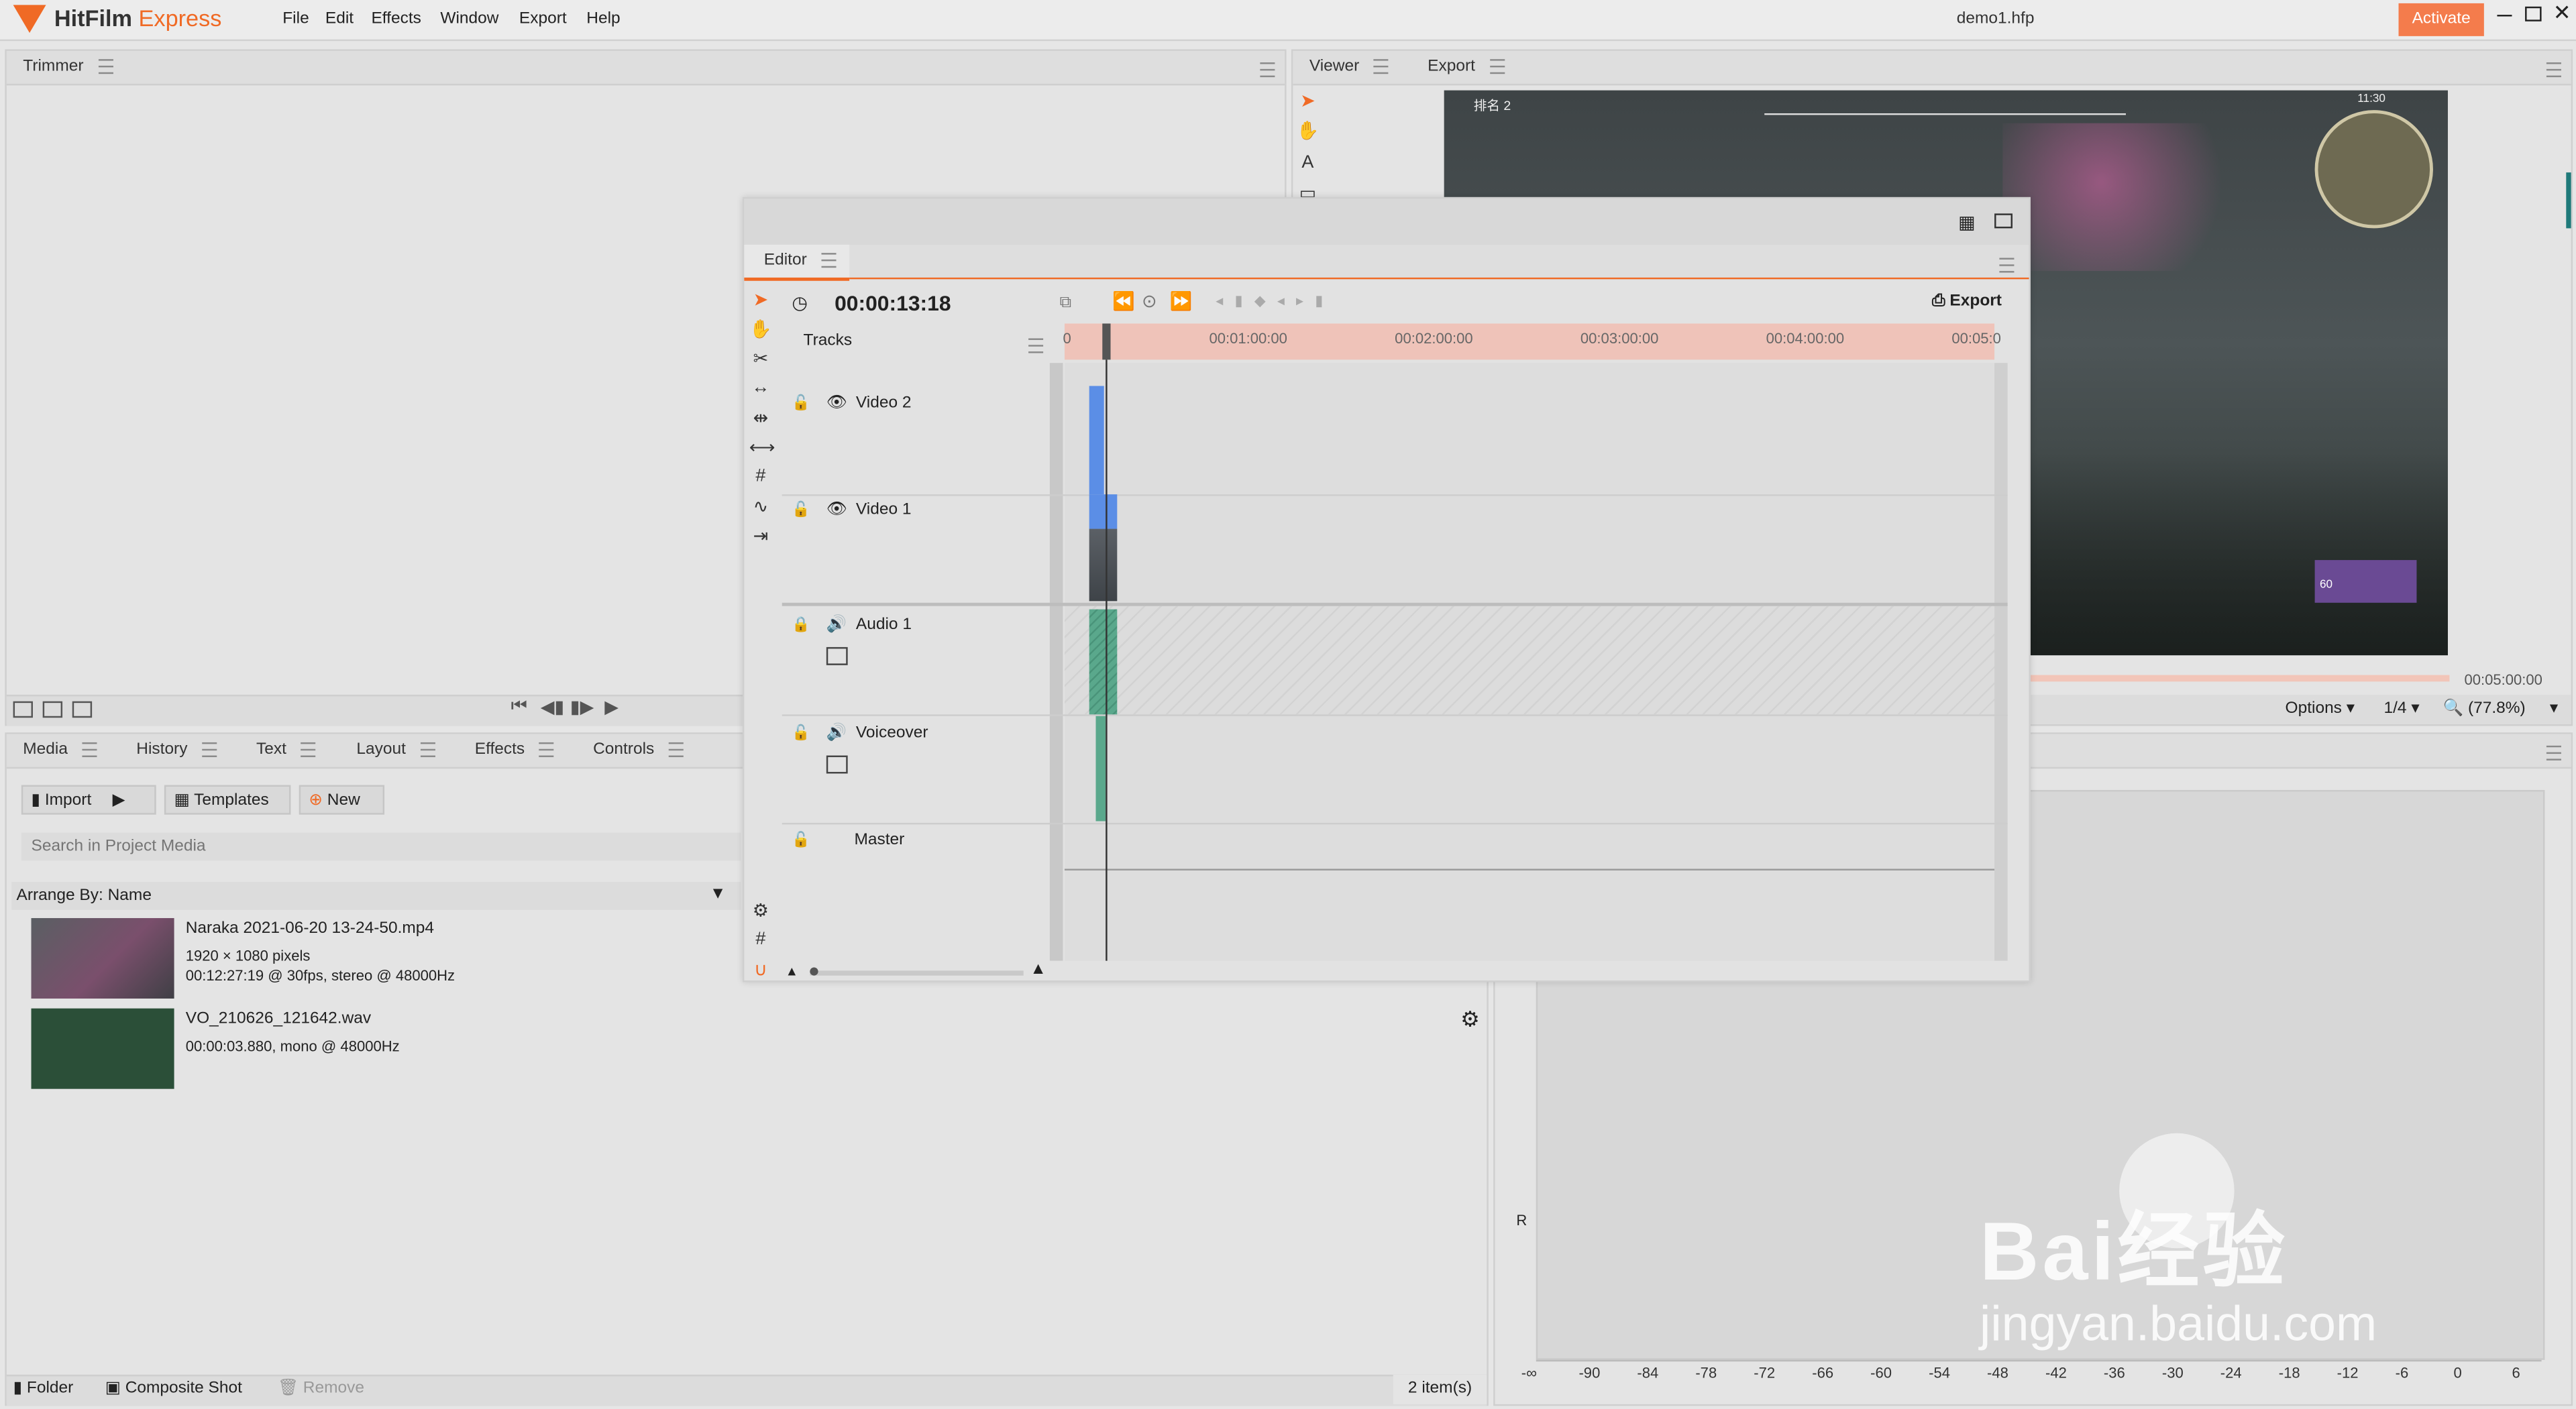  What do you see at coordinates (611, 707) in the screenshot?
I see `play-icon: ▶` at bounding box center [611, 707].